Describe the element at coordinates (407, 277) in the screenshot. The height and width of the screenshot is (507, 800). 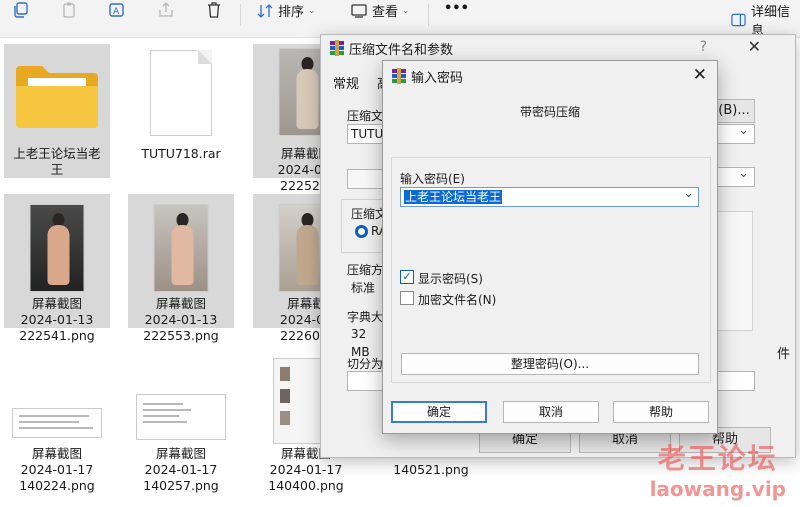
I see `show-password-checkbox: ✓` at that location.